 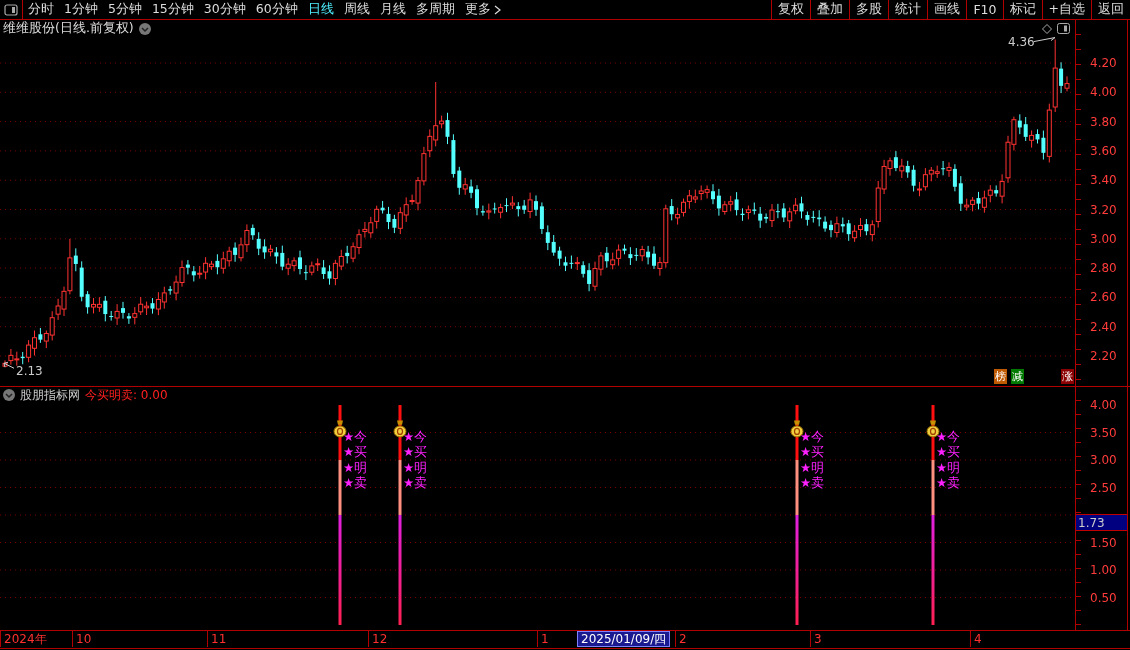 I want to click on date-axis-label: 2, so click(x=682, y=639).